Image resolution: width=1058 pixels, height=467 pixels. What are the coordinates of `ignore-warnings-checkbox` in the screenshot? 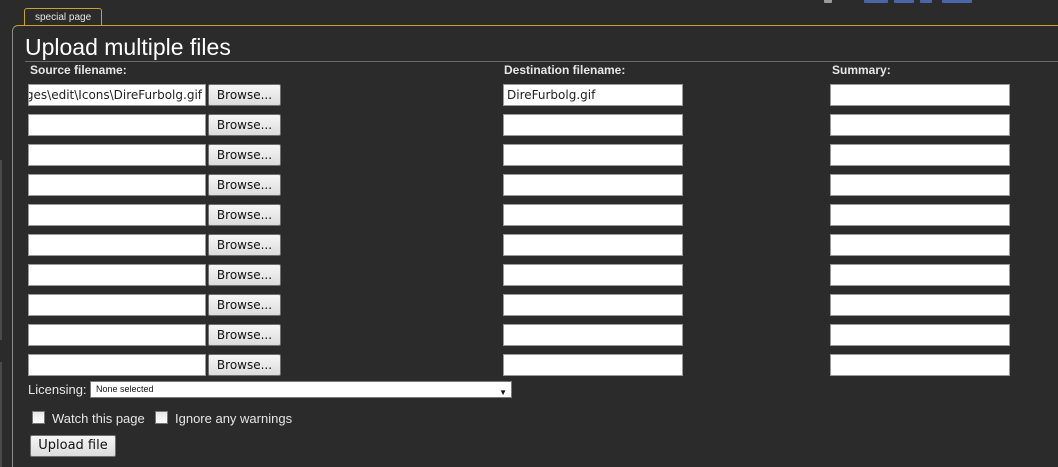 It's located at (161, 417).